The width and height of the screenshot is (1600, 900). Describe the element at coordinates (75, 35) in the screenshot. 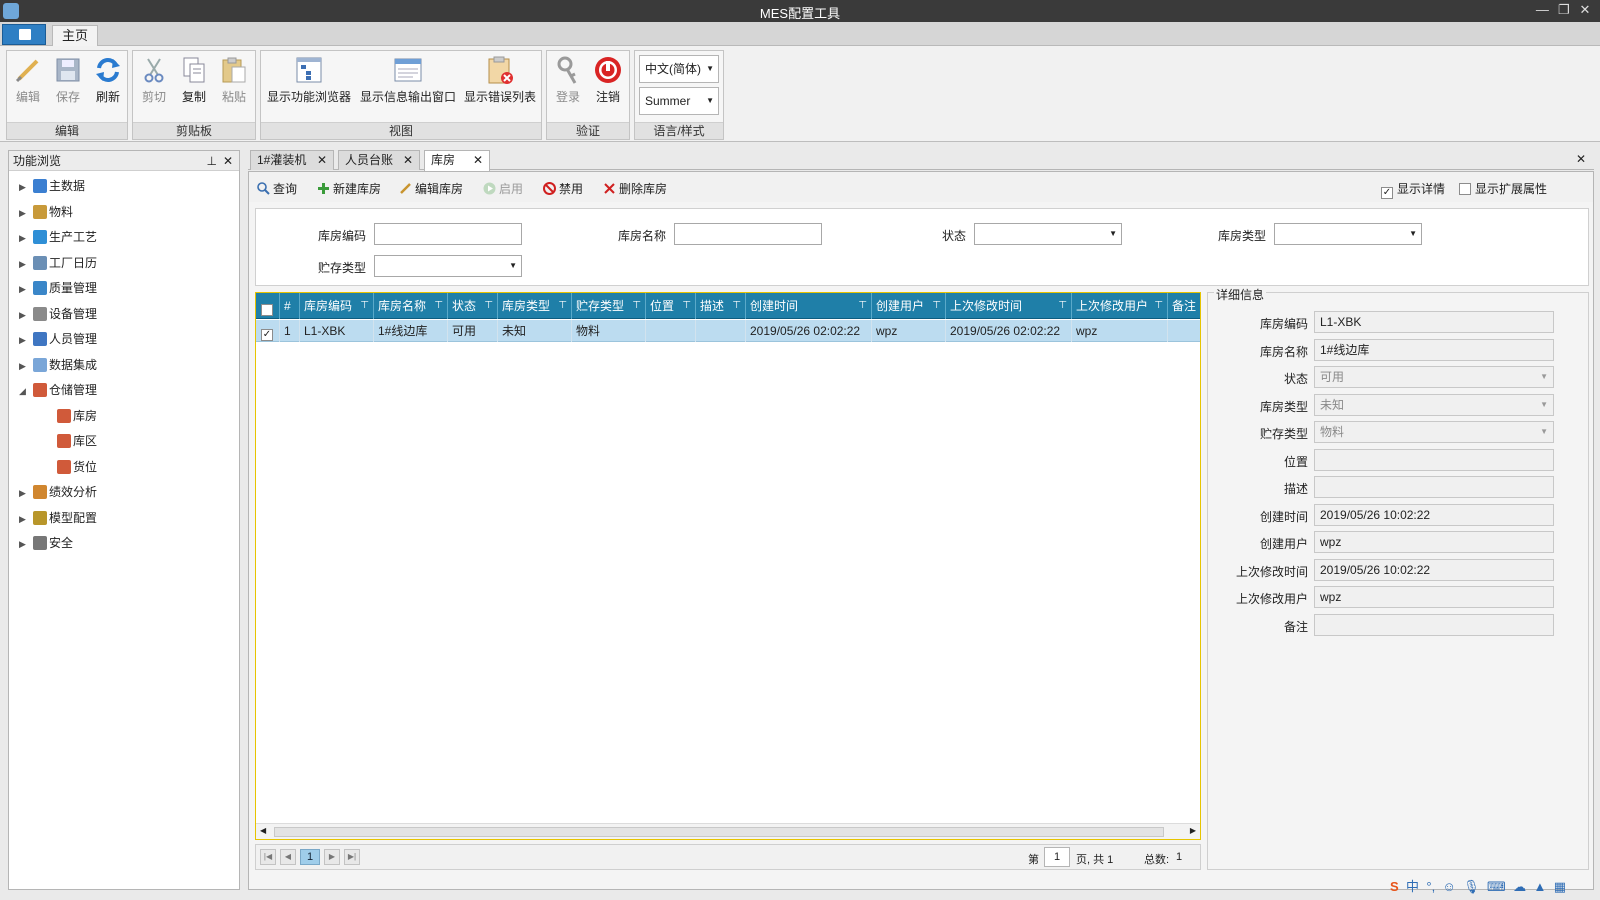

I see `tab-home: 主页` at that location.